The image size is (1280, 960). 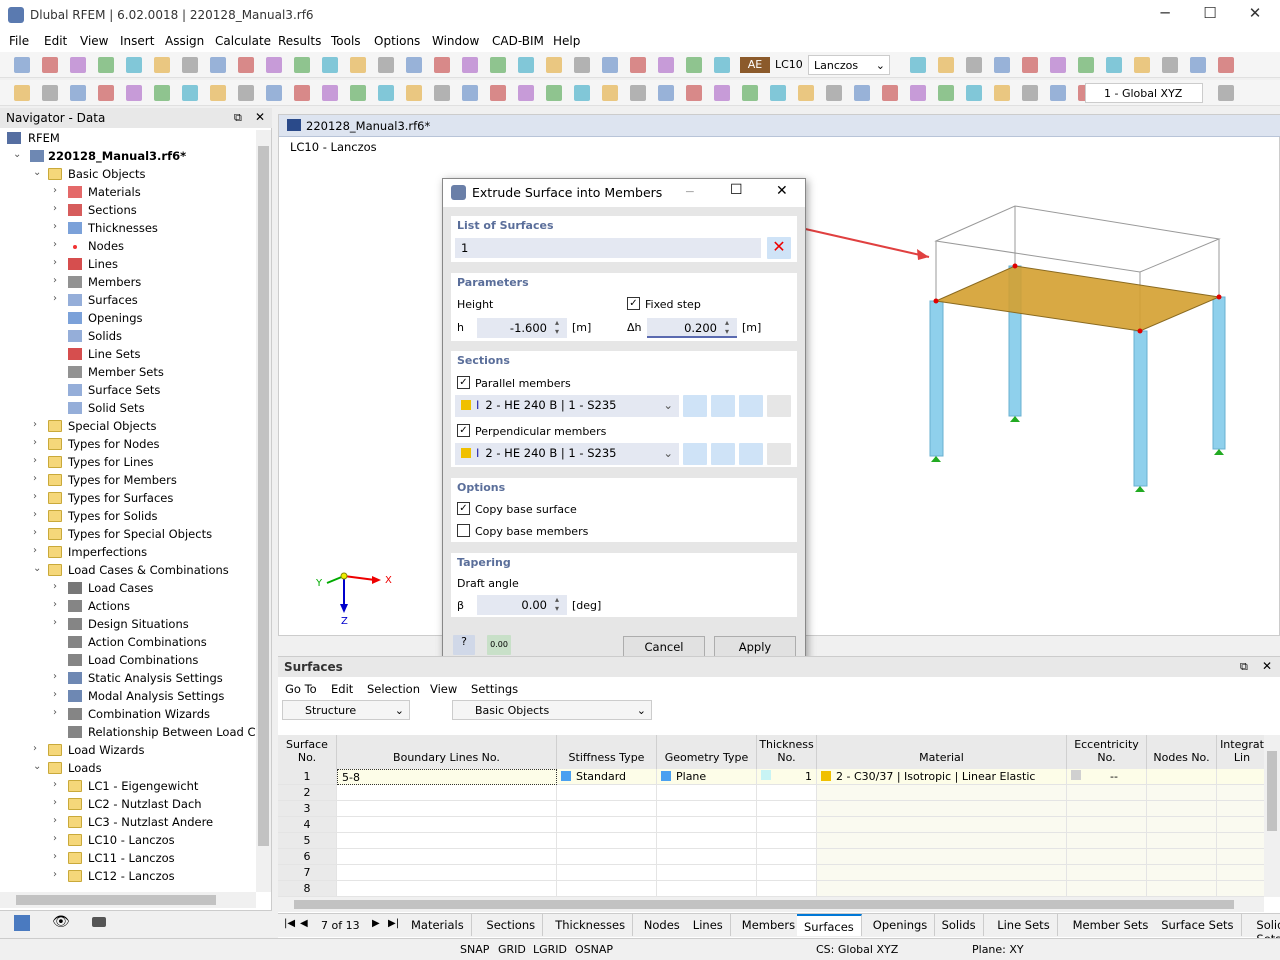 I want to click on prev-page-icon: ◀, so click(x=304, y=923).